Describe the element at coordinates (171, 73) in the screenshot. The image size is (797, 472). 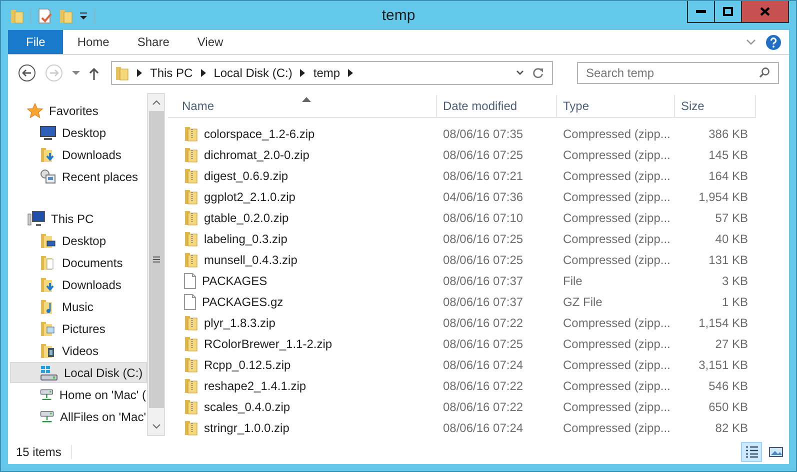
I see `breadcrumb: This PC` at that location.